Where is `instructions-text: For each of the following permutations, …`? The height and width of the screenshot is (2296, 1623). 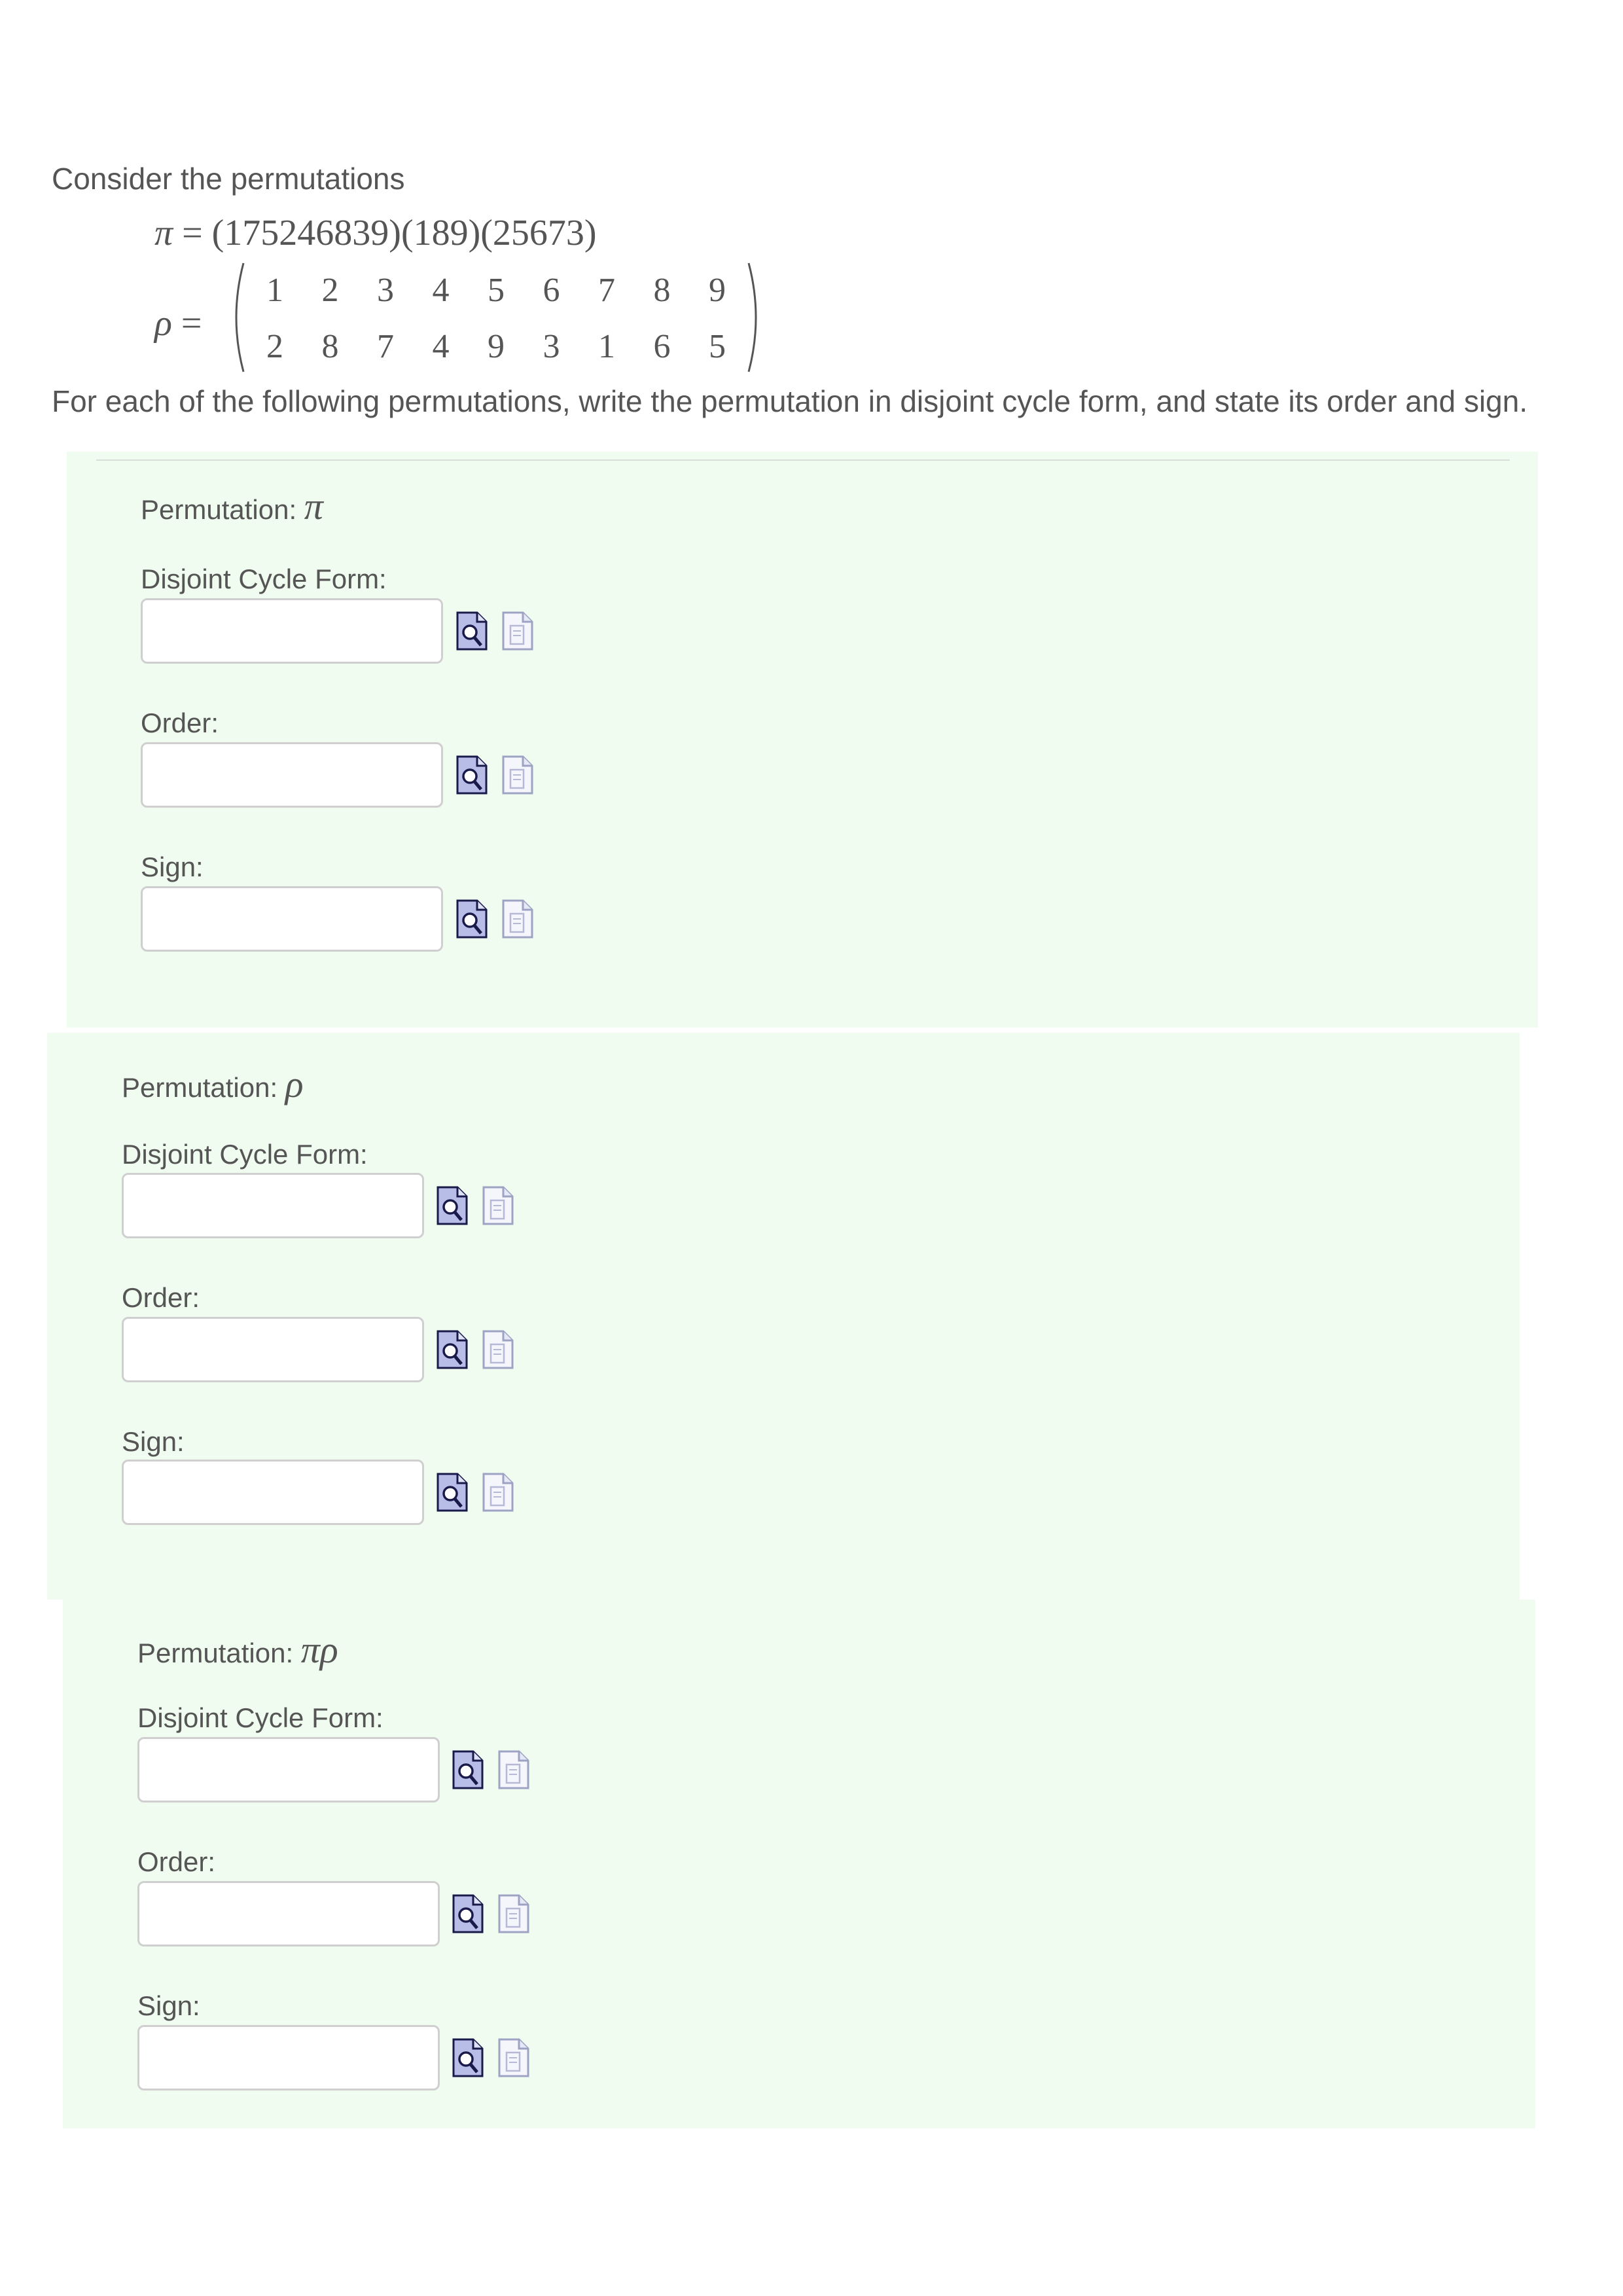 instructions-text: For each of the following permutations, … is located at coordinates (790, 401).